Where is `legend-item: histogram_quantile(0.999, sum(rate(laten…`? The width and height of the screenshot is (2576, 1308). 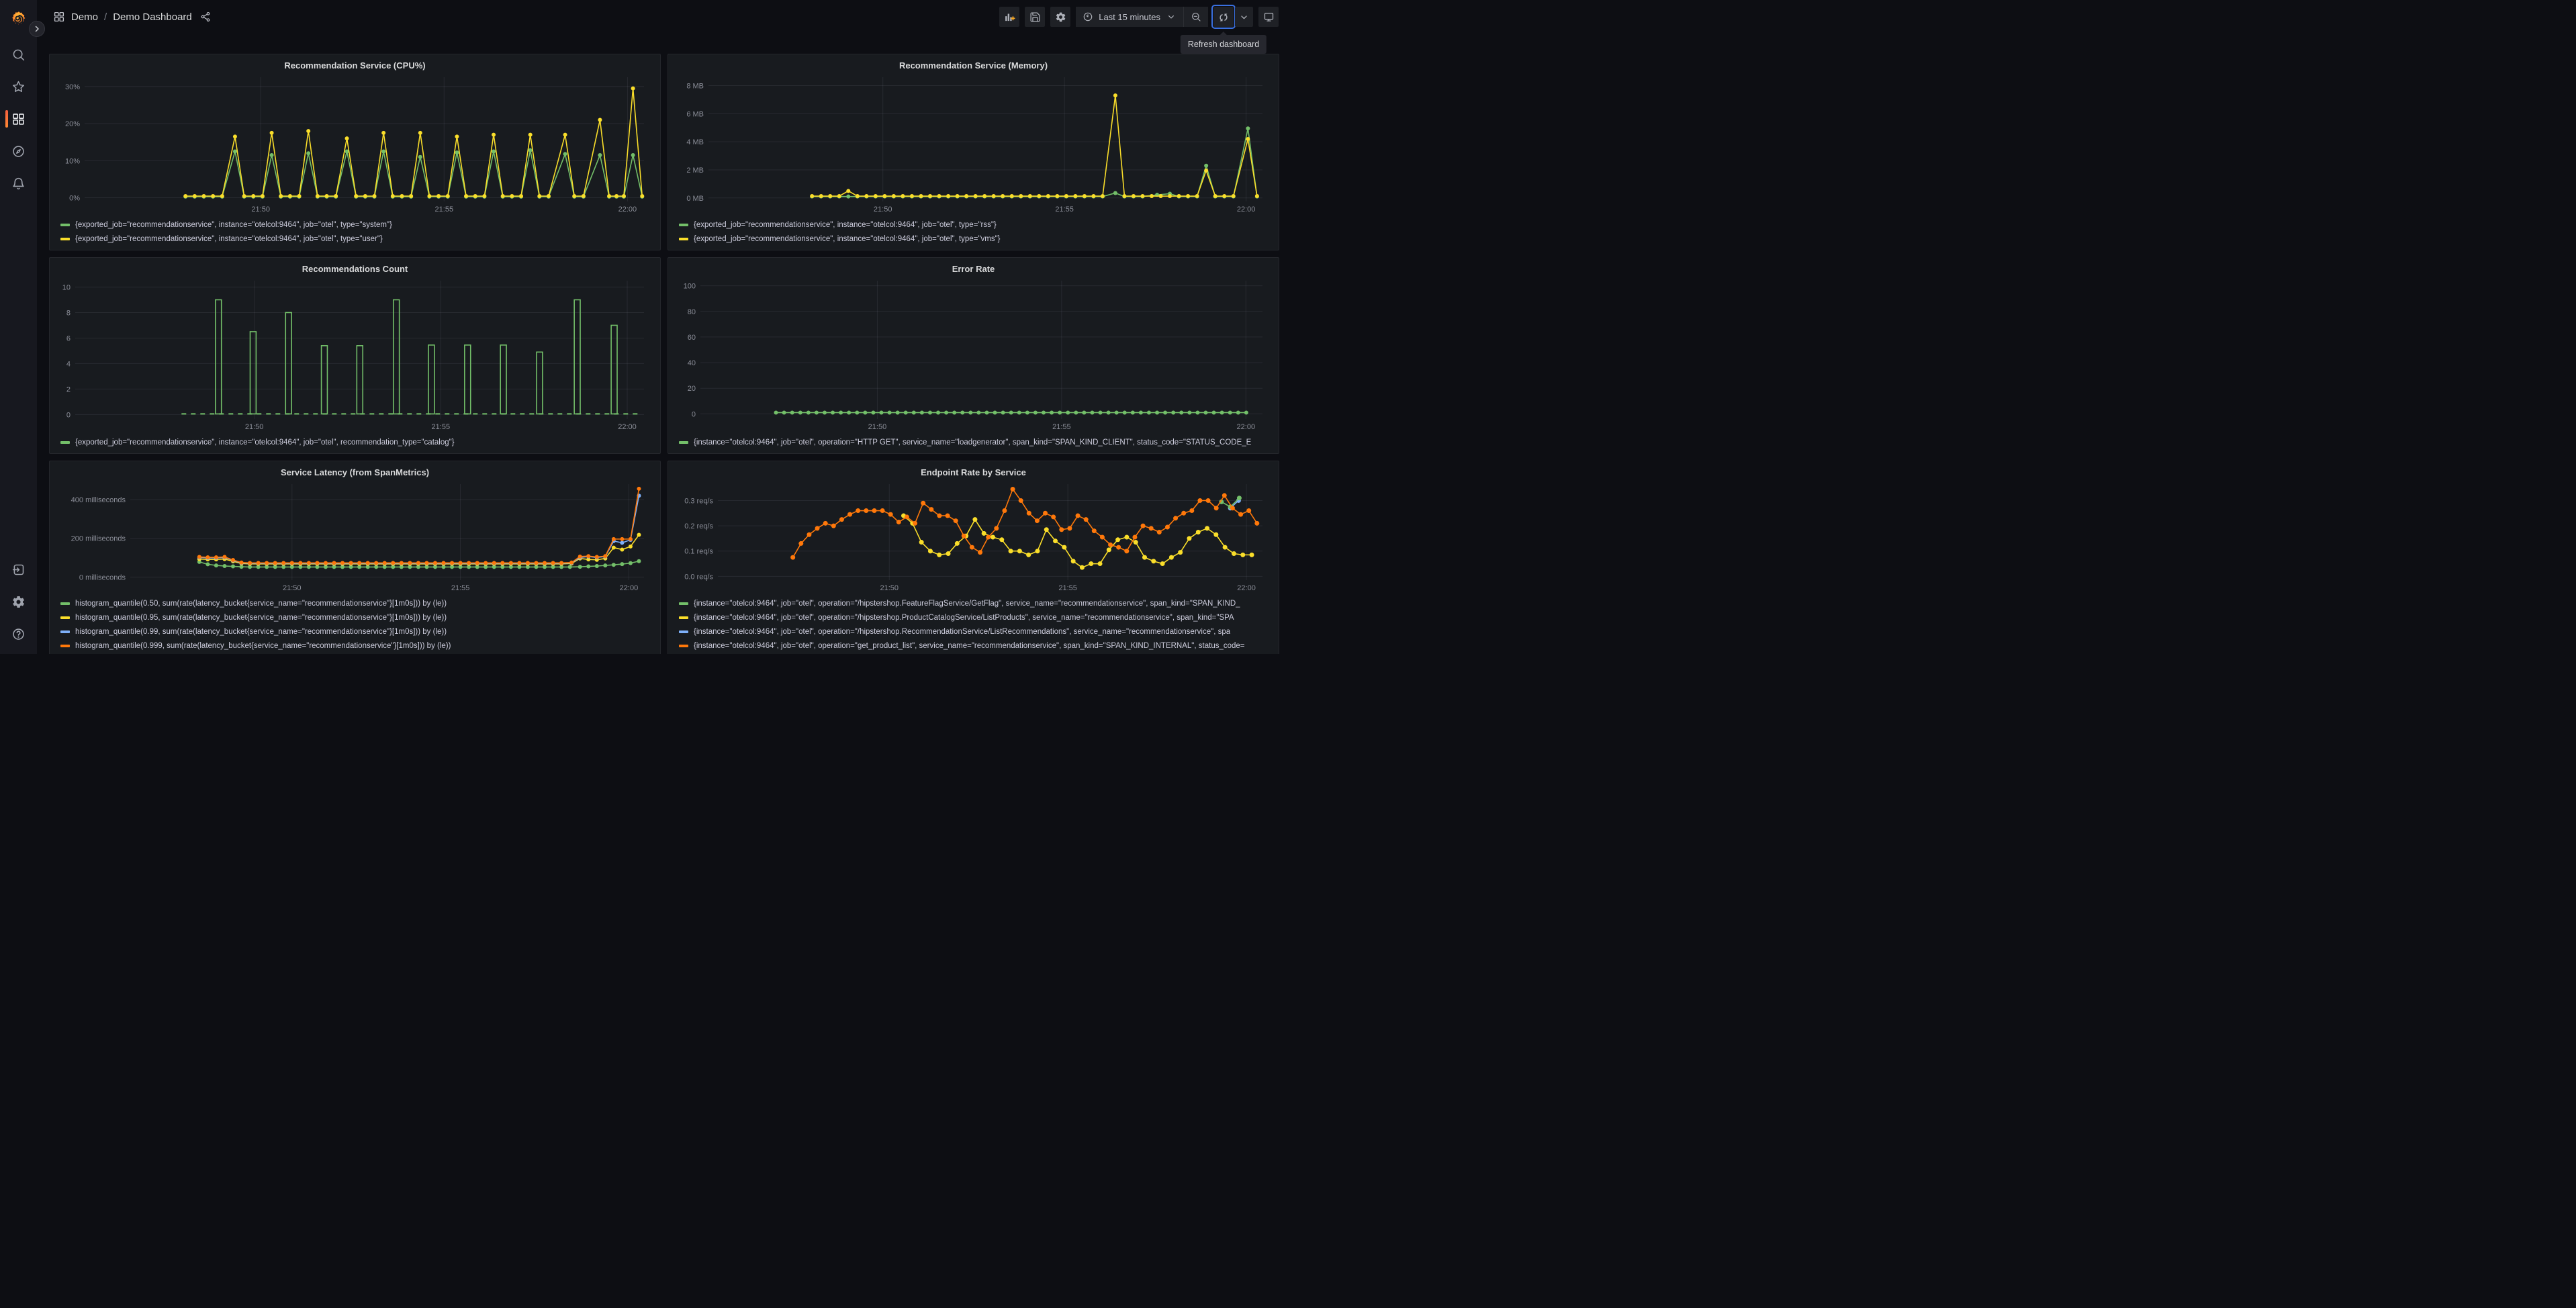
legend-item: histogram_quantile(0.999, sum(rate(laten… is located at coordinates (356, 646).